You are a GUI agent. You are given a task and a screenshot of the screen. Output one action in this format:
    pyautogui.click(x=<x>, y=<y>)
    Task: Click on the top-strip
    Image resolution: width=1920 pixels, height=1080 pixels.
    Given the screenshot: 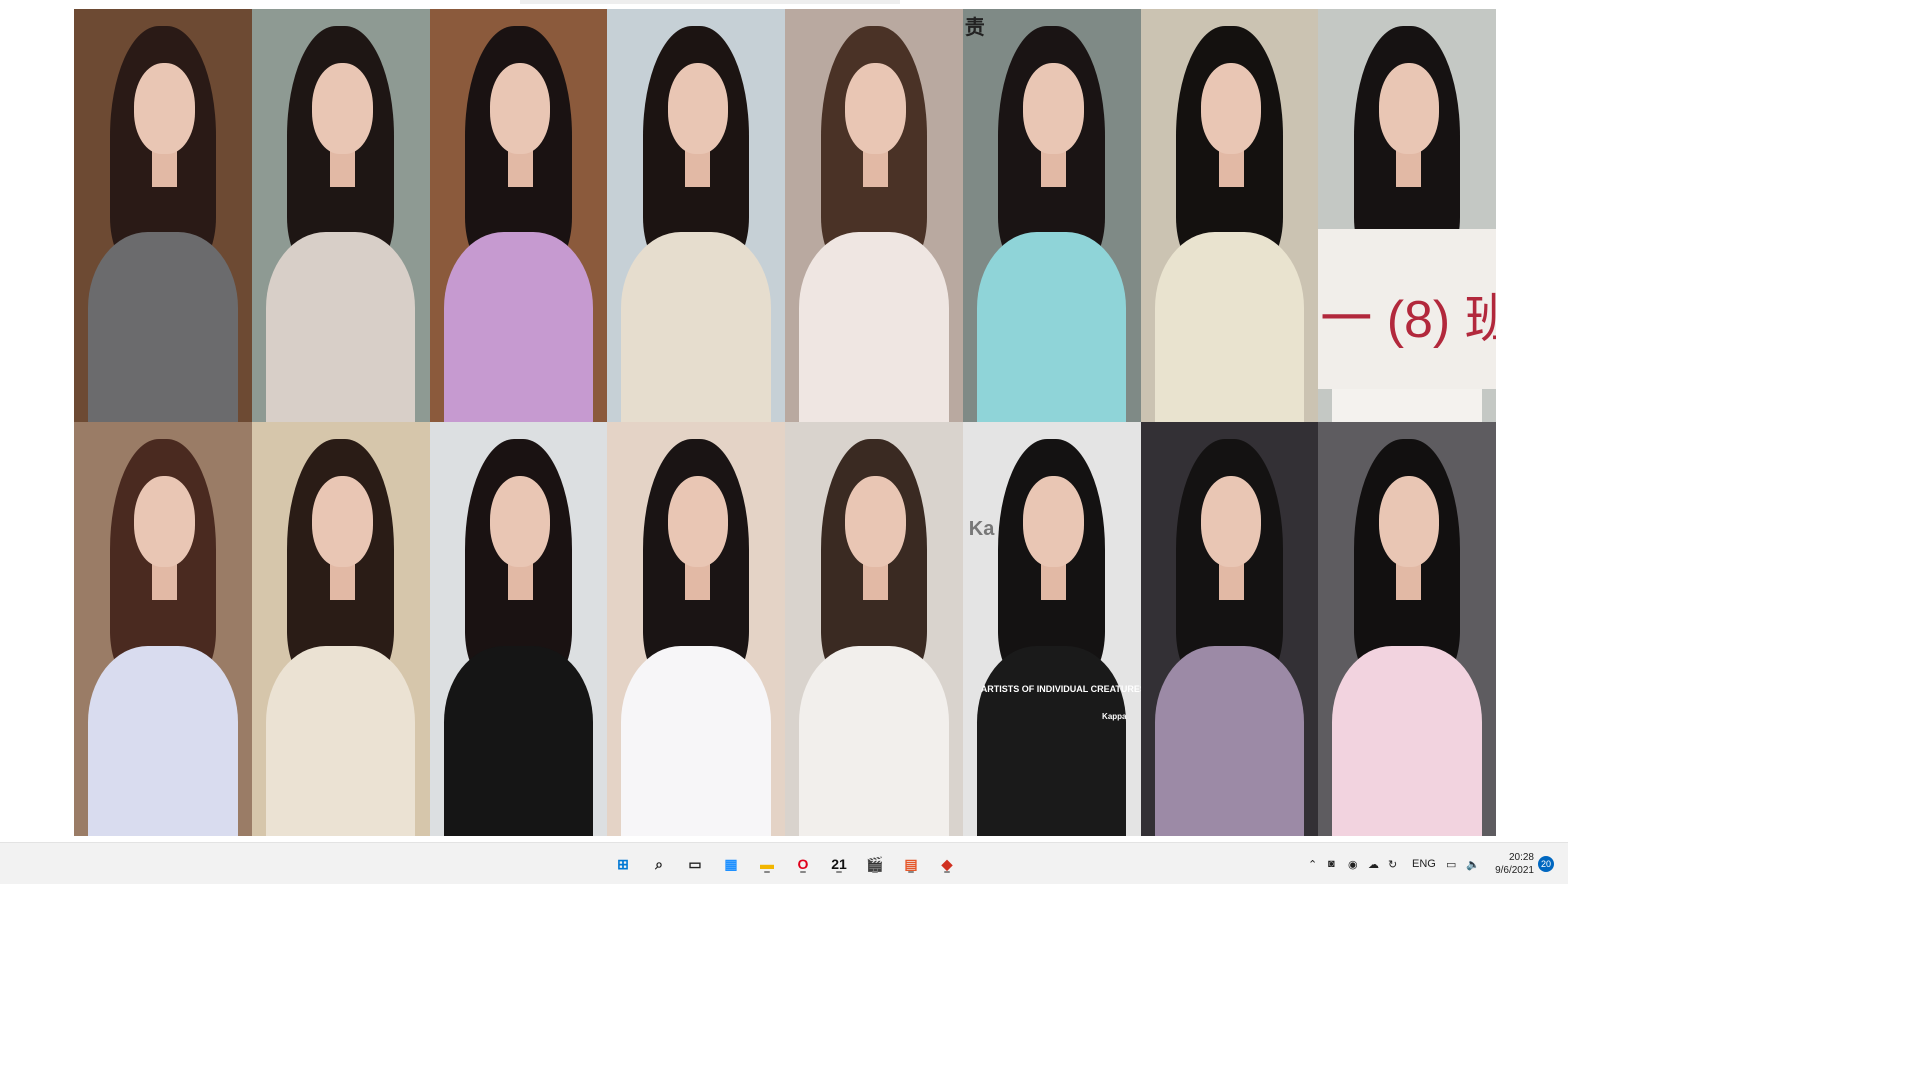 What is the action you would take?
    pyautogui.click(x=710, y=2)
    